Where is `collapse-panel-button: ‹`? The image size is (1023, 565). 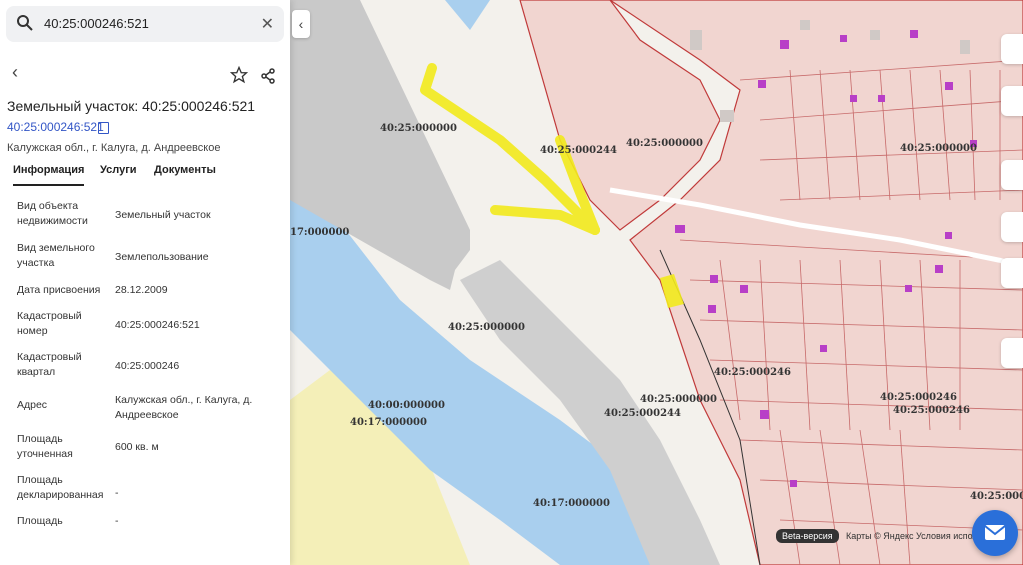 collapse-panel-button: ‹ is located at coordinates (301, 24).